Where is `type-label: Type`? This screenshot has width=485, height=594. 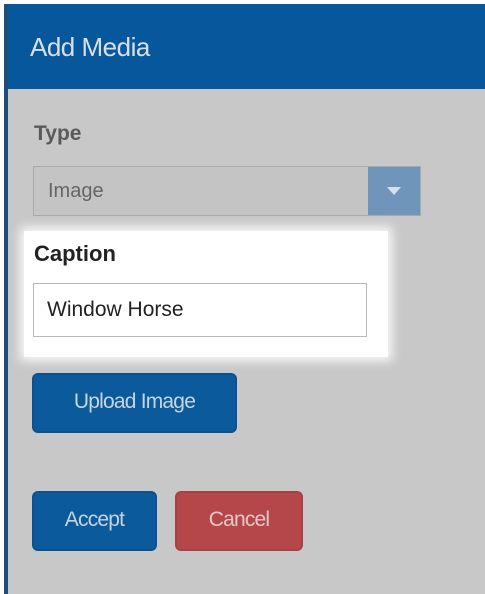
type-label: Type is located at coordinates (58, 133).